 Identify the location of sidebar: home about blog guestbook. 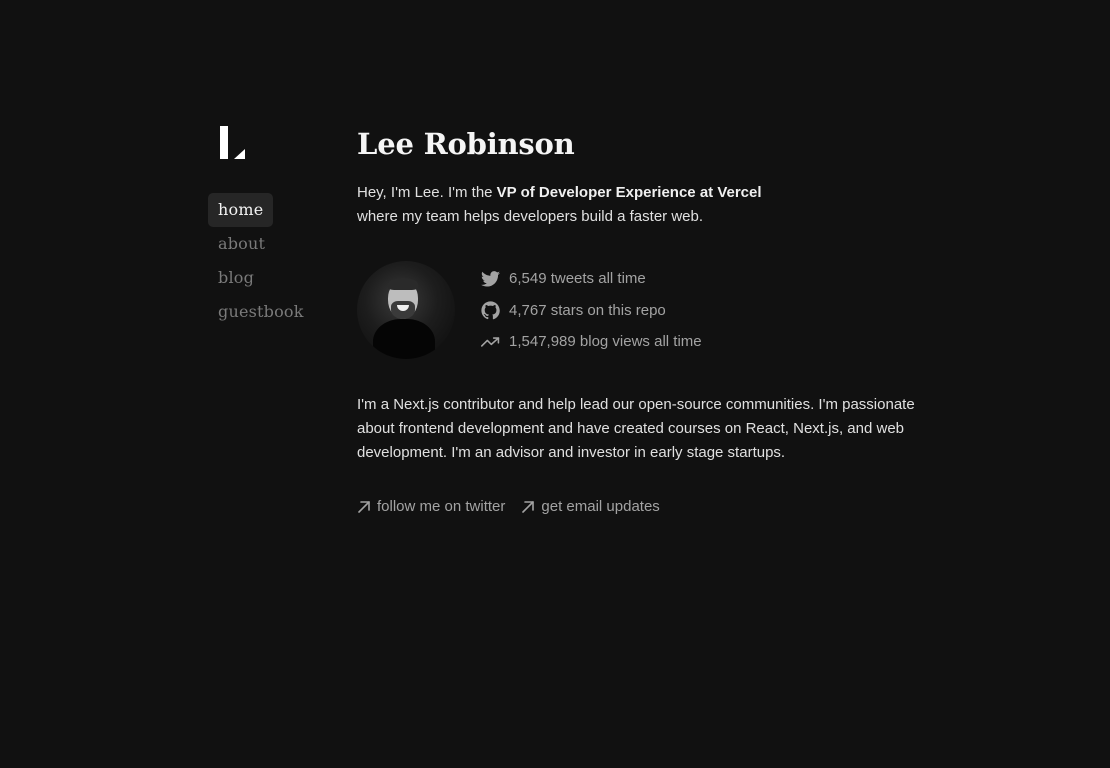
(268, 227).